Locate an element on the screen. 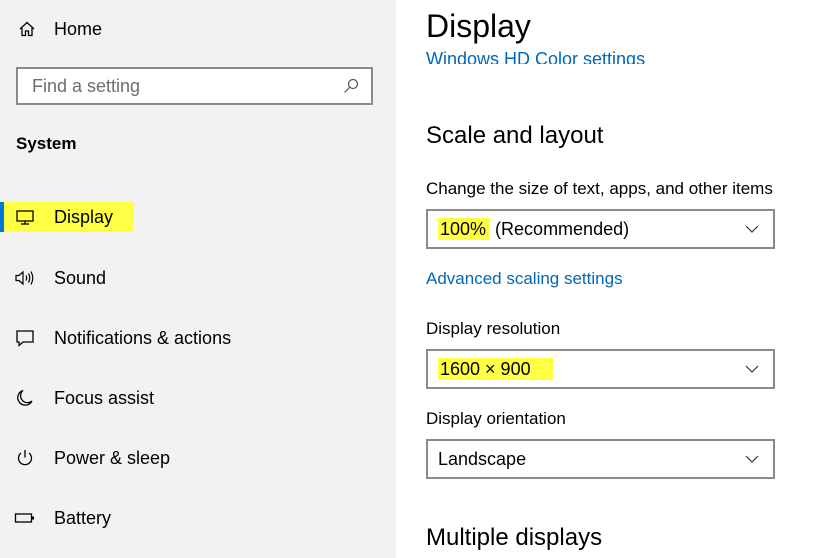 The width and height of the screenshot is (835, 558). search-icon is located at coordinates (351, 86).